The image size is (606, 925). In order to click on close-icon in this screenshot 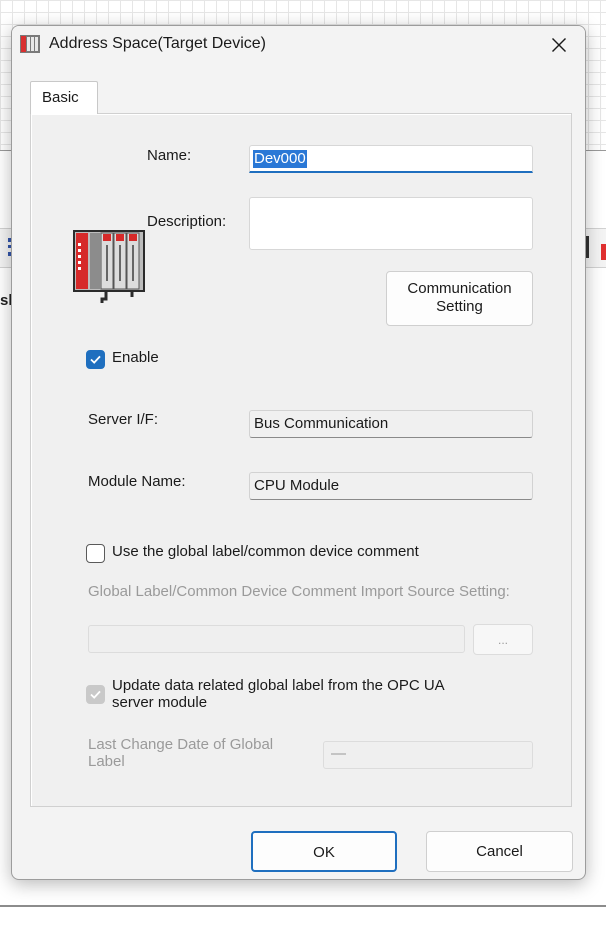, I will do `click(559, 45)`.